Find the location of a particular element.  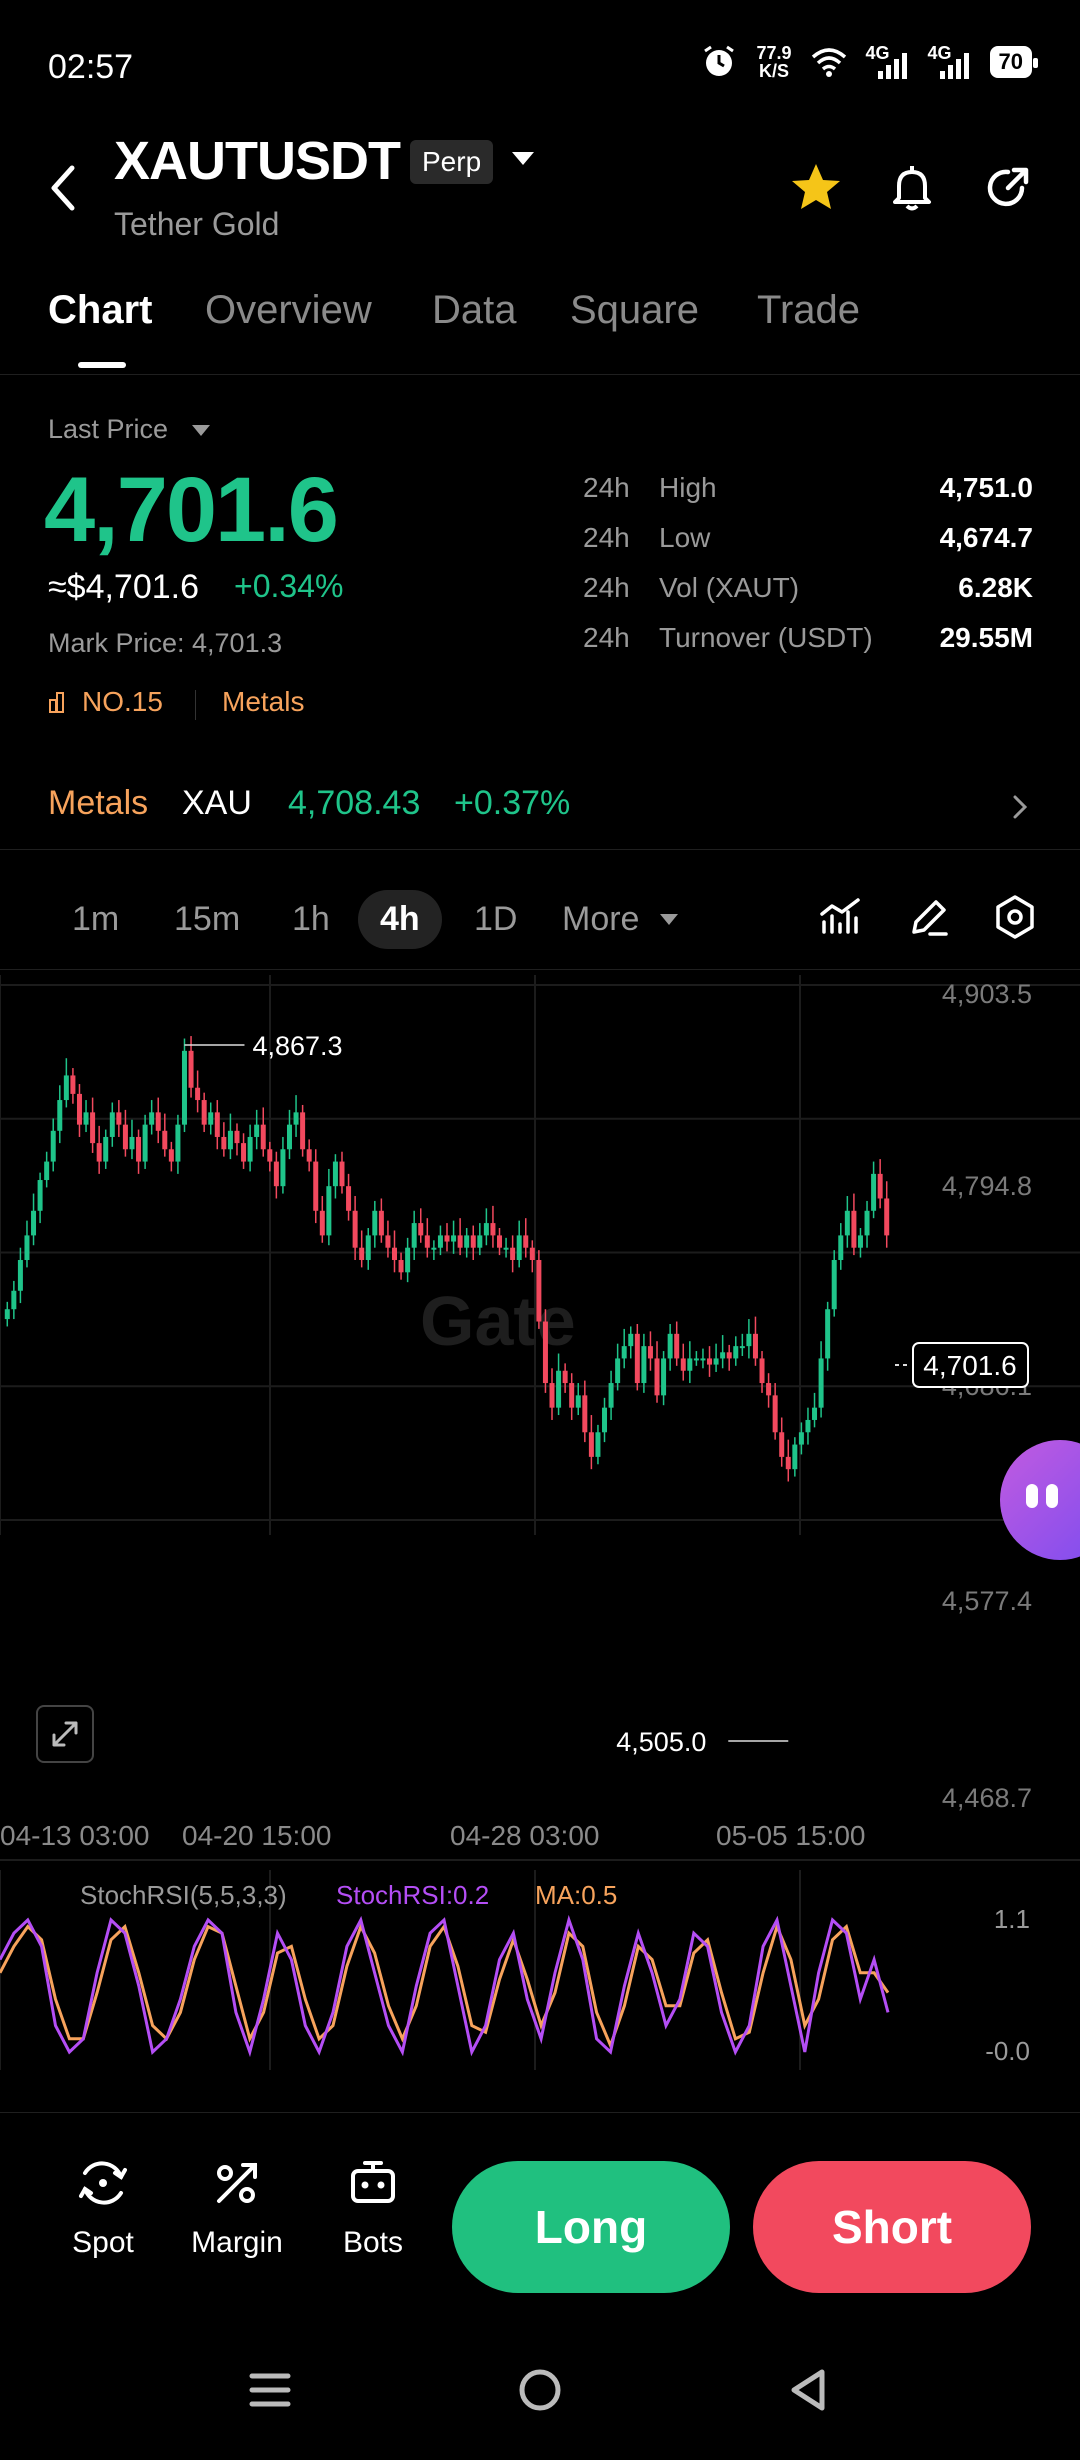

related-market-bar: Metals XAU 4,708.43 +0.37% is located at coordinates (540, 810).